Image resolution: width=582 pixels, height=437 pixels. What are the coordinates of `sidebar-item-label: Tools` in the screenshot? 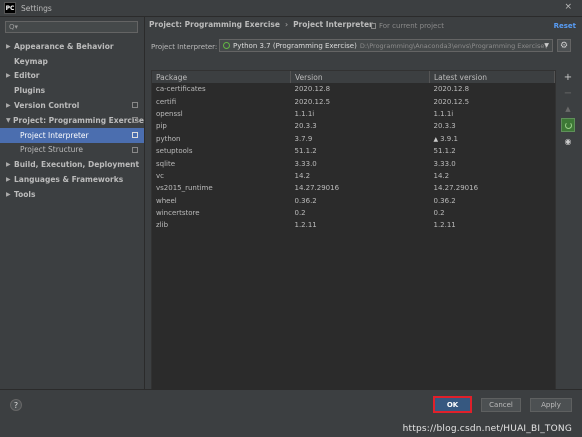 It's located at (25, 194).